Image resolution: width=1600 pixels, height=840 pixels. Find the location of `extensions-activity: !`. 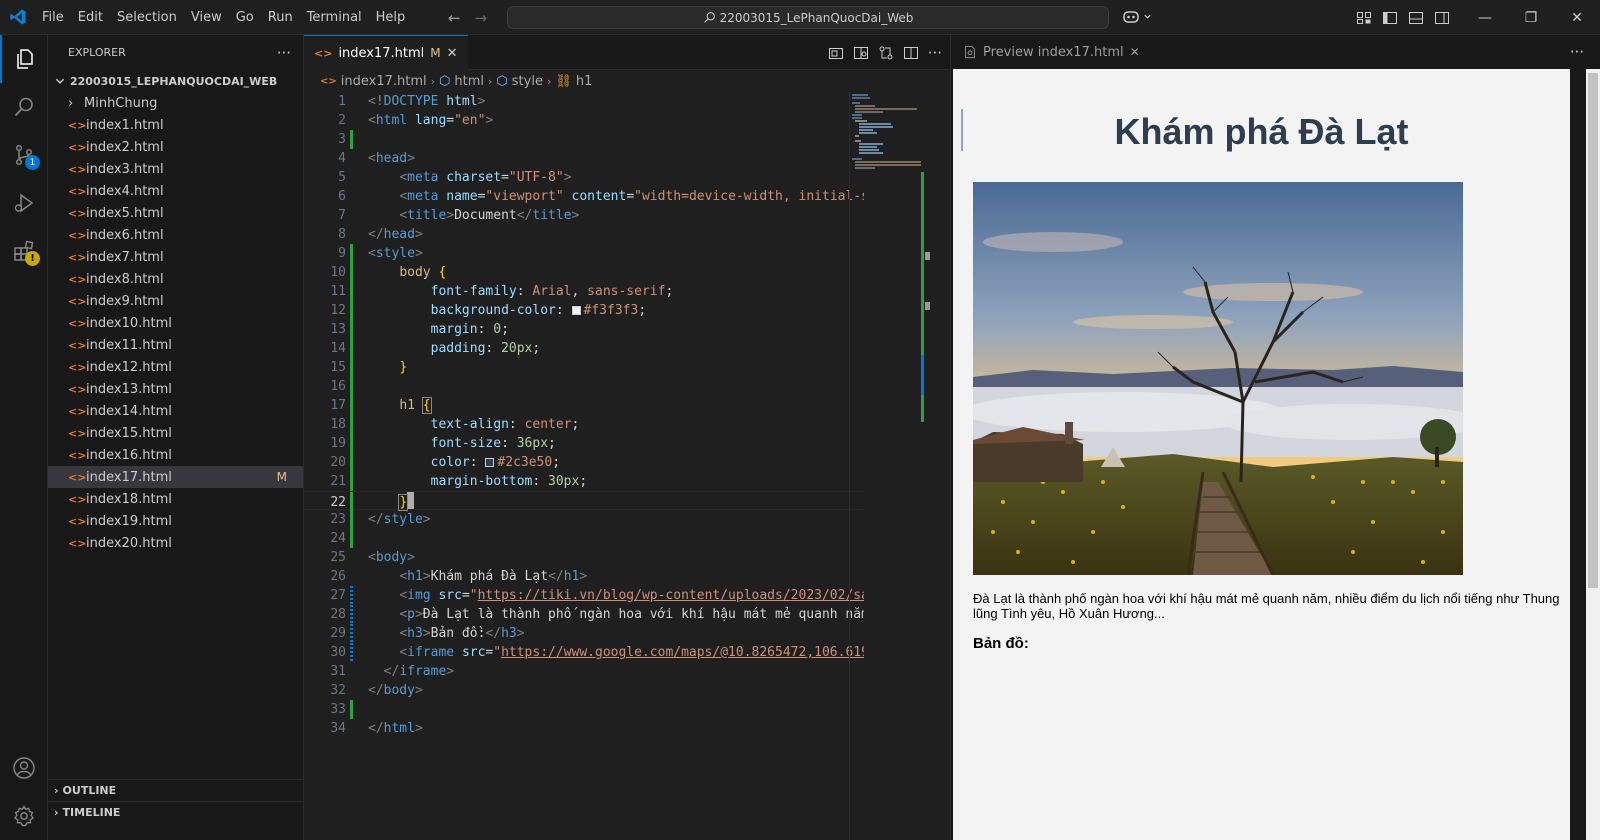

extensions-activity: ! is located at coordinates (24, 251).